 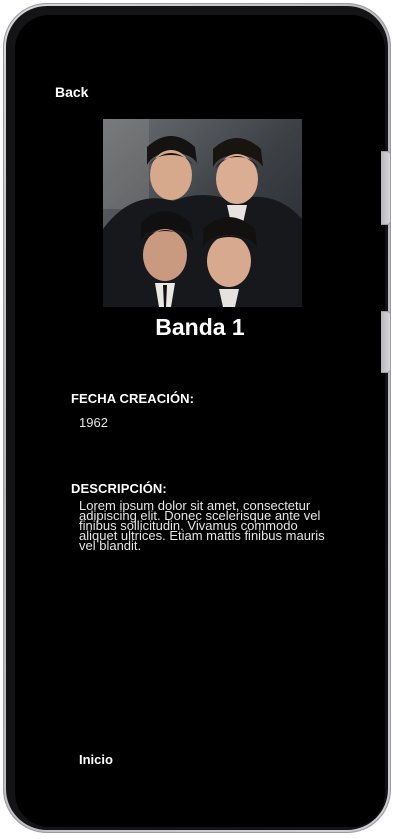 I want to click on band-photo-illustration, so click(x=202, y=213).